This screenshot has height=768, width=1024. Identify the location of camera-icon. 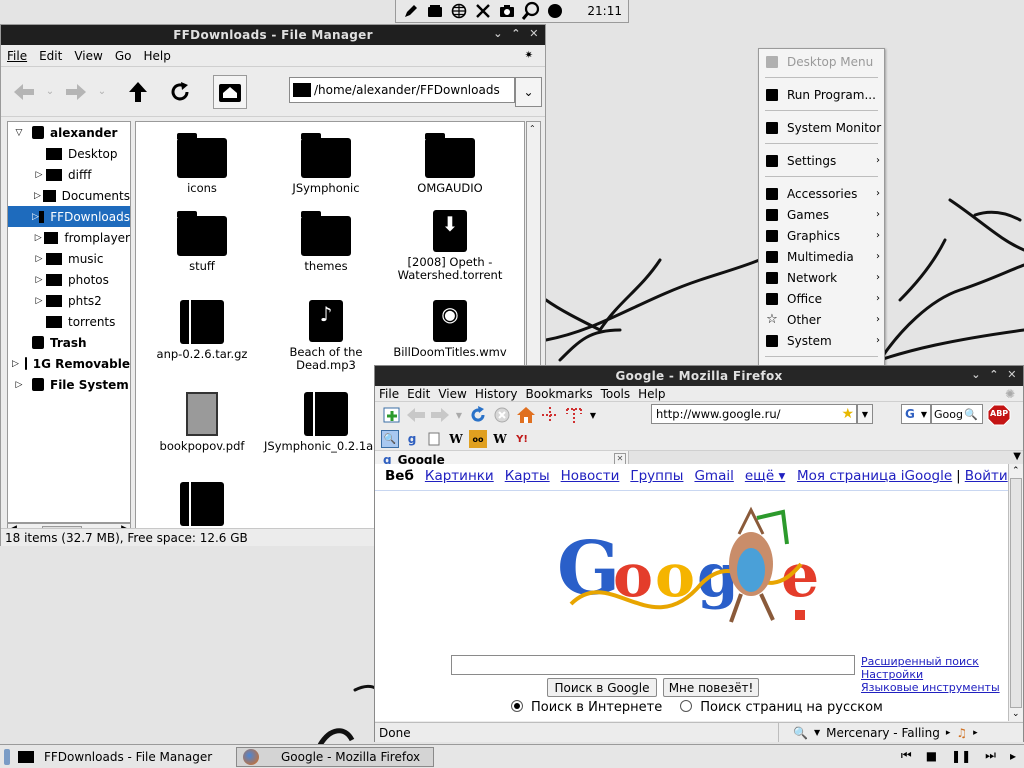
(507, 11).